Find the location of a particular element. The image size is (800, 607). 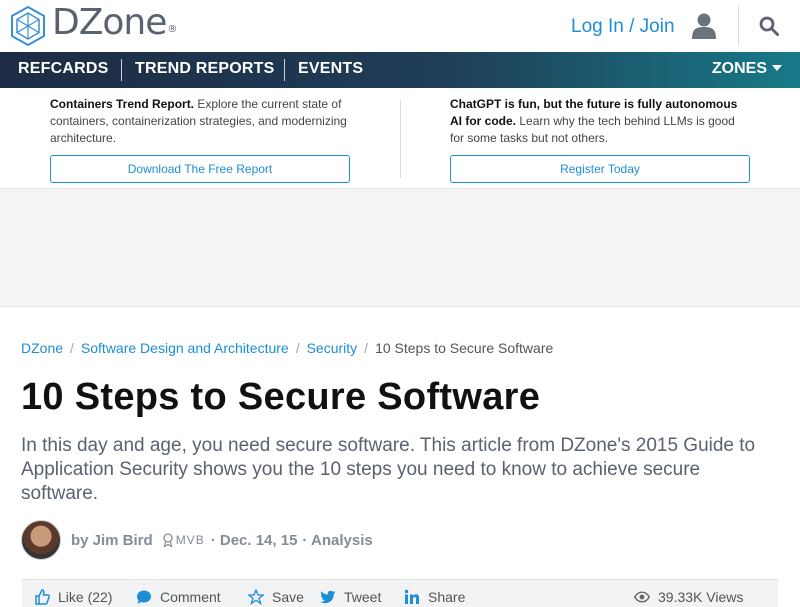

breadcrumb-current: 10 Steps to Secure Software is located at coordinates (464, 348).